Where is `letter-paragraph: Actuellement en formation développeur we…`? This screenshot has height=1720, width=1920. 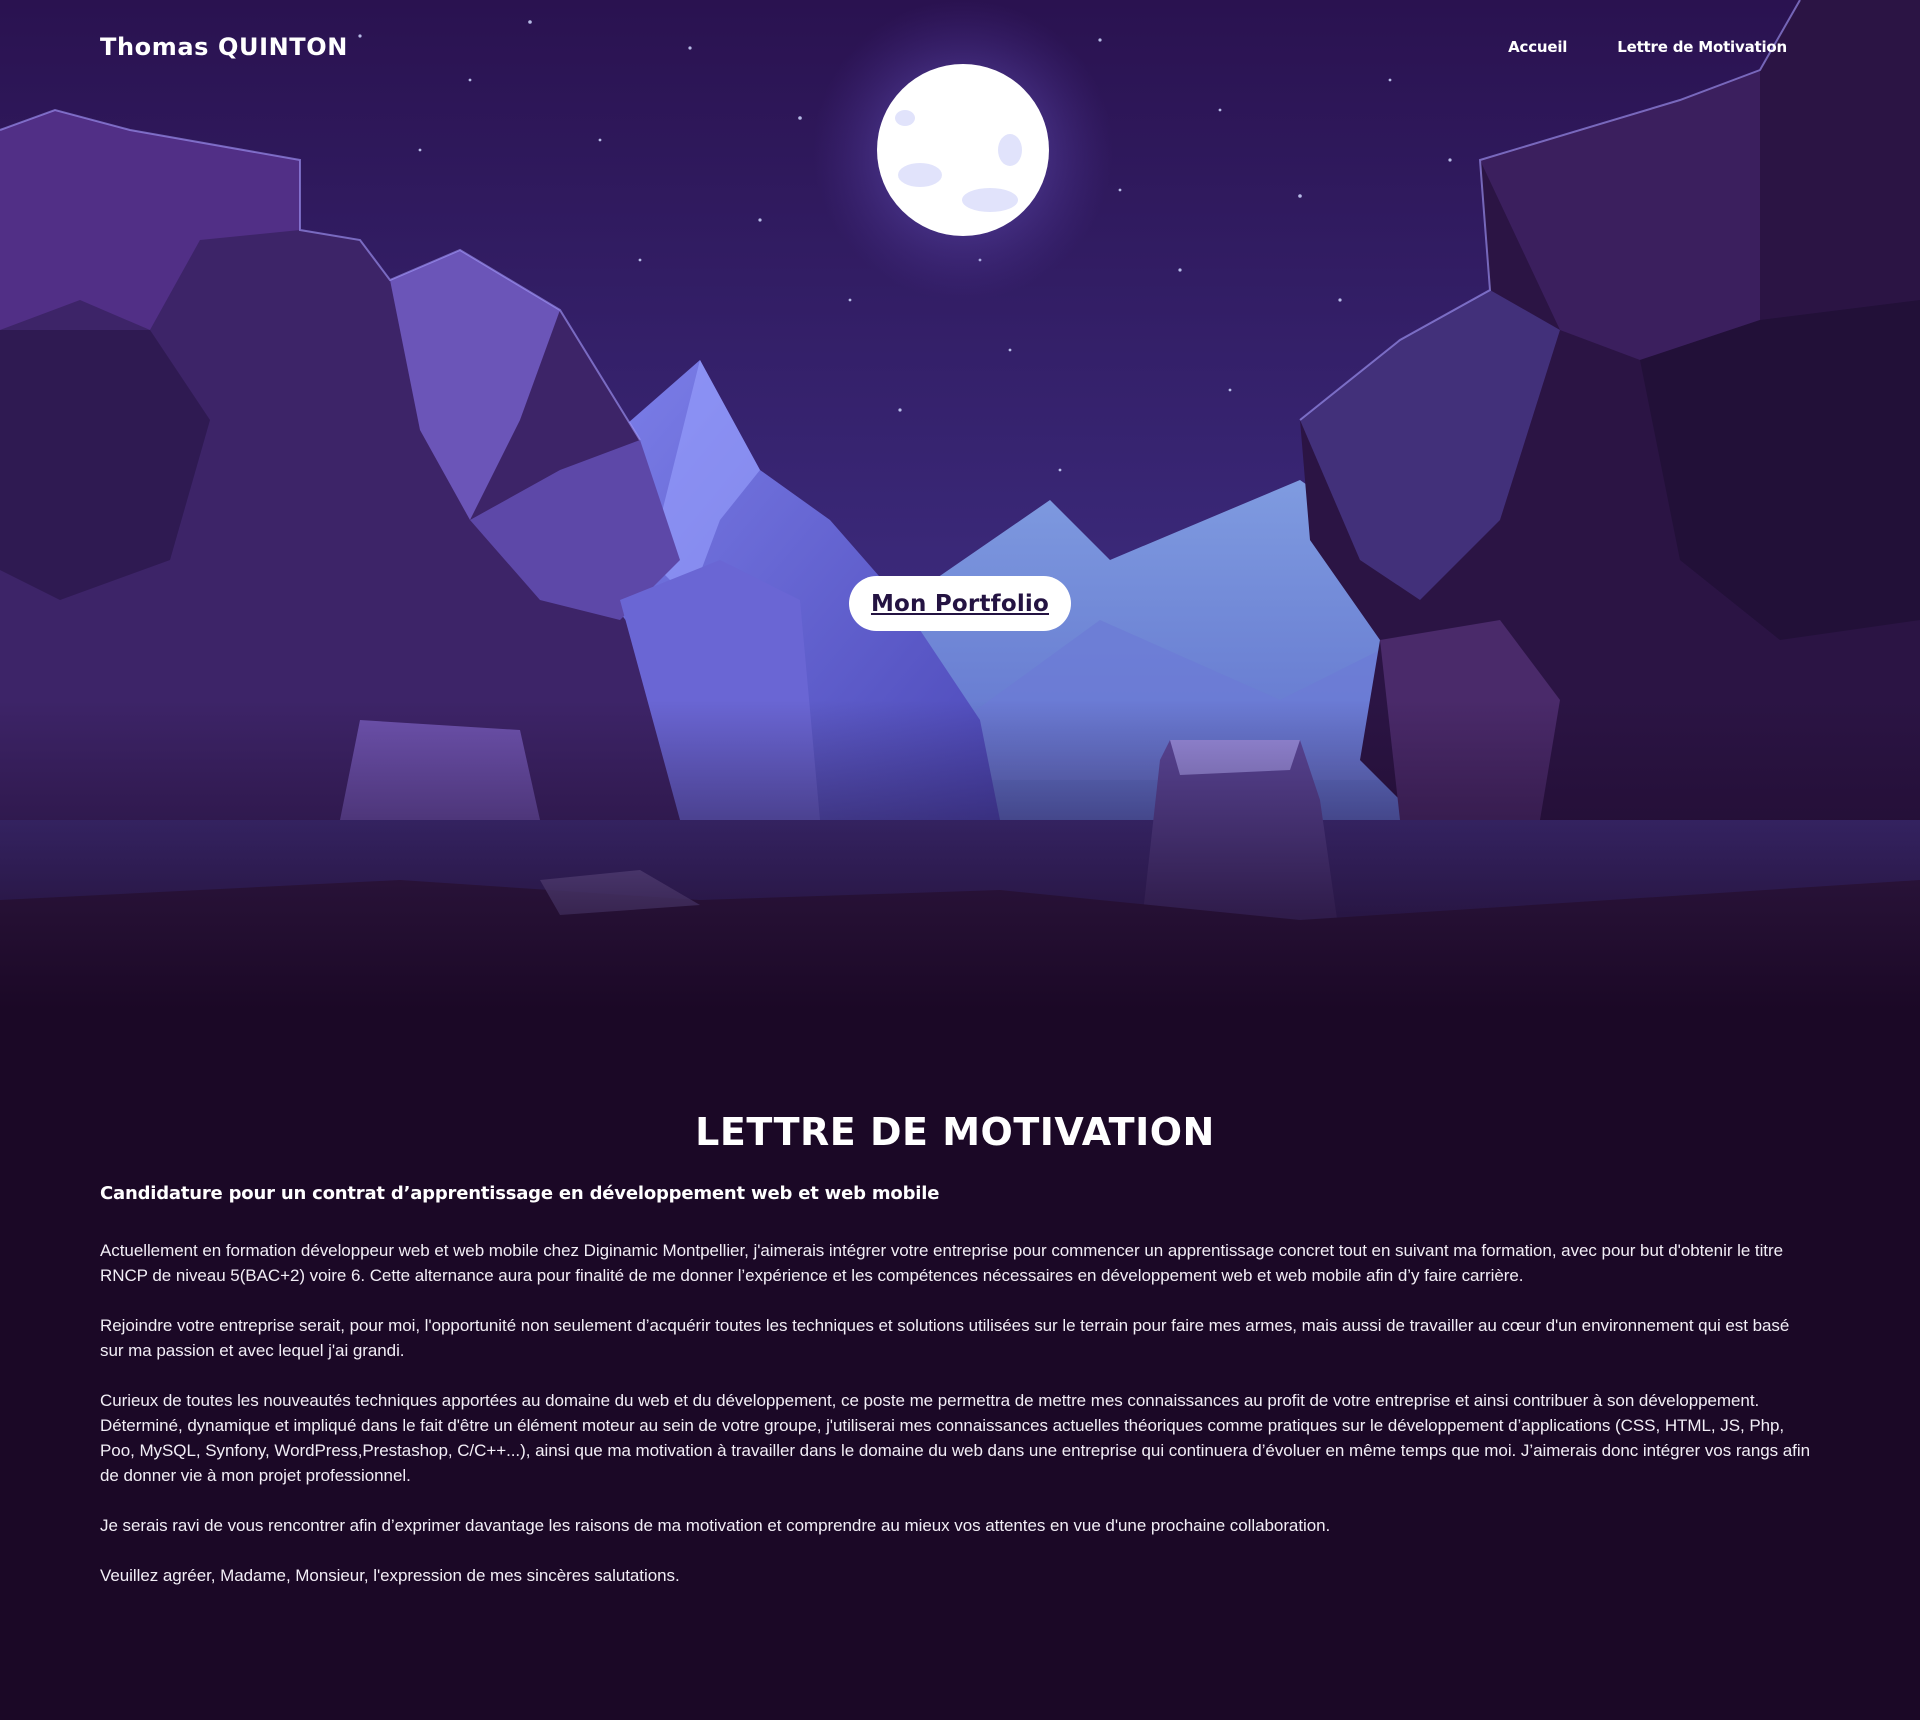
letter-paragraph: Actuellement en formation développeur we… is located at coordinates (941, 1263).